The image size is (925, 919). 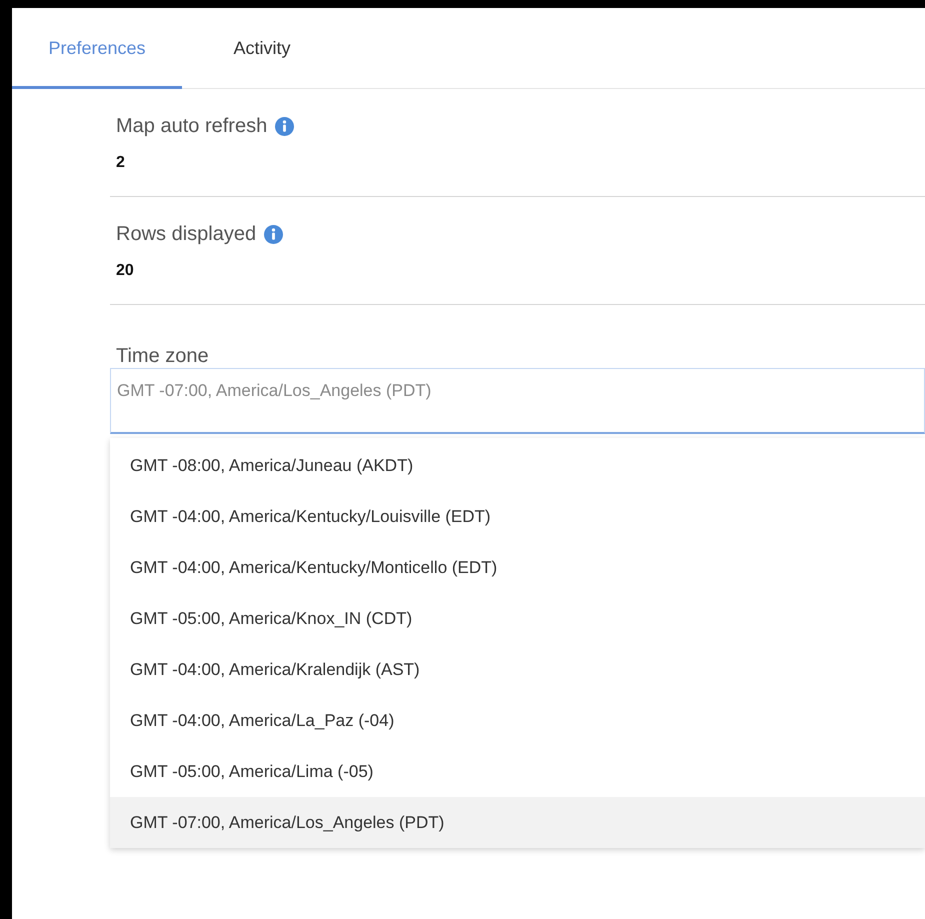 I want to click on setting-label: Map auto refresh, so click(x=192, y=126).